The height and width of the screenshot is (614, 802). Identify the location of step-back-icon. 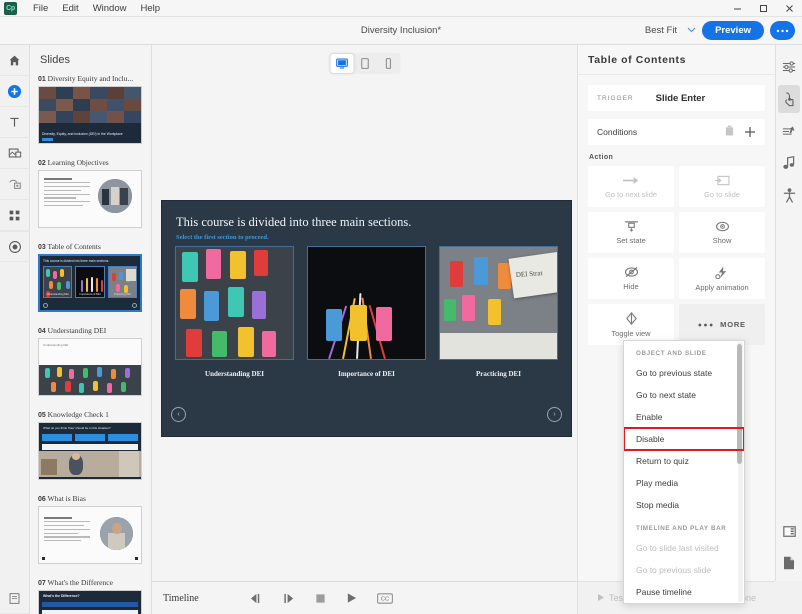
(255, 598).